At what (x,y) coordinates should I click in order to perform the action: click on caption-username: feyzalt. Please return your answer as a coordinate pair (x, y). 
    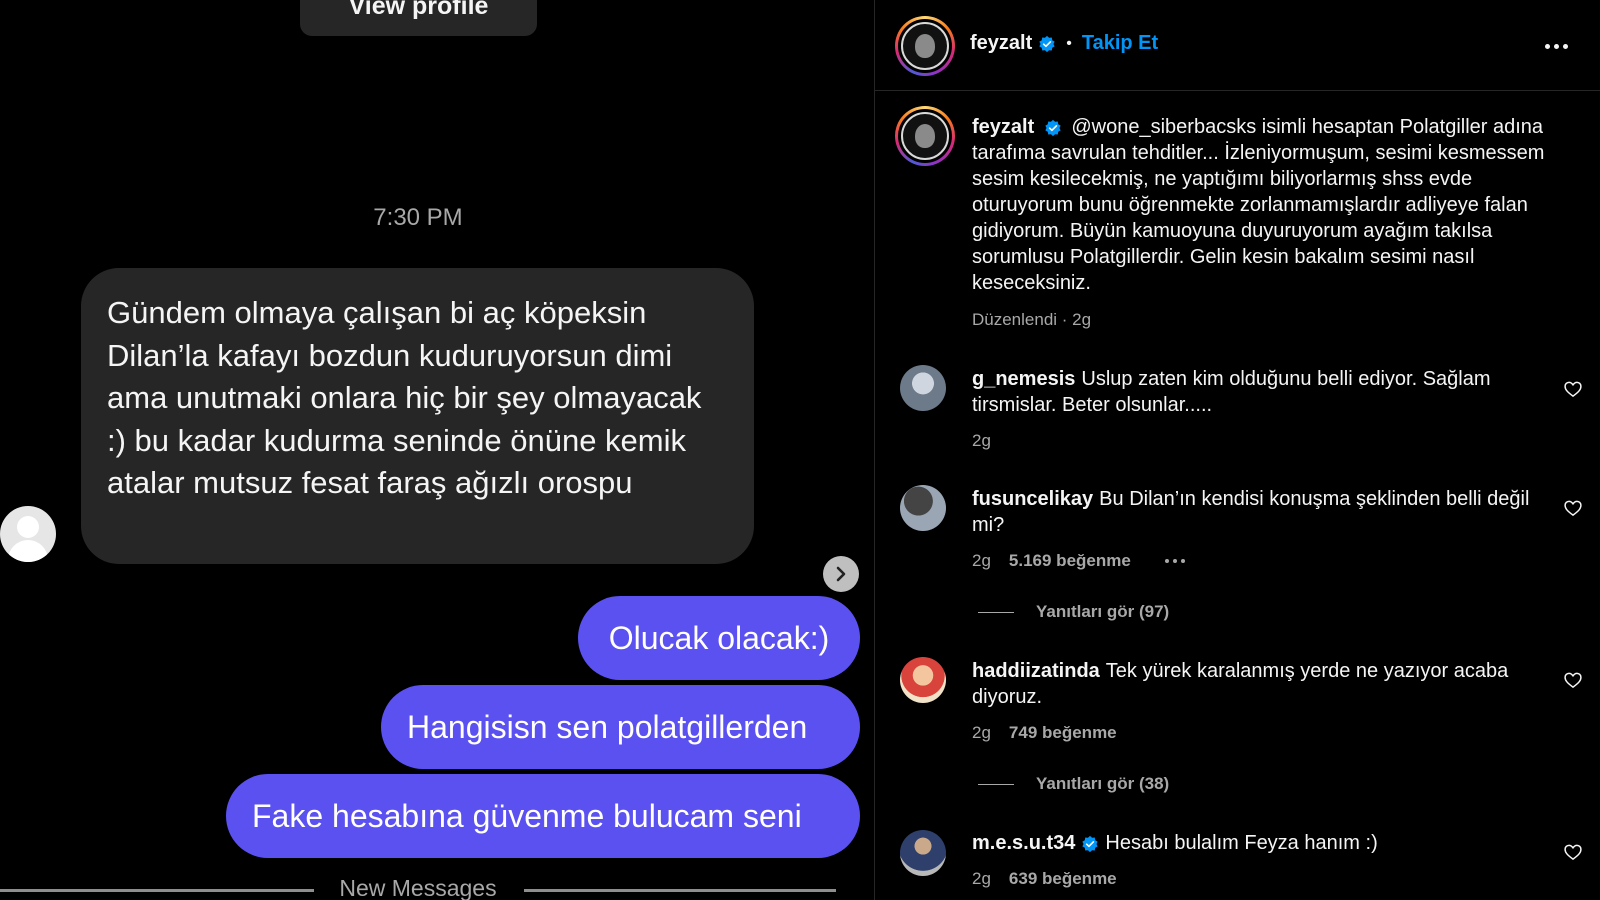
    Looking at the image, I should click on (1003, 127).